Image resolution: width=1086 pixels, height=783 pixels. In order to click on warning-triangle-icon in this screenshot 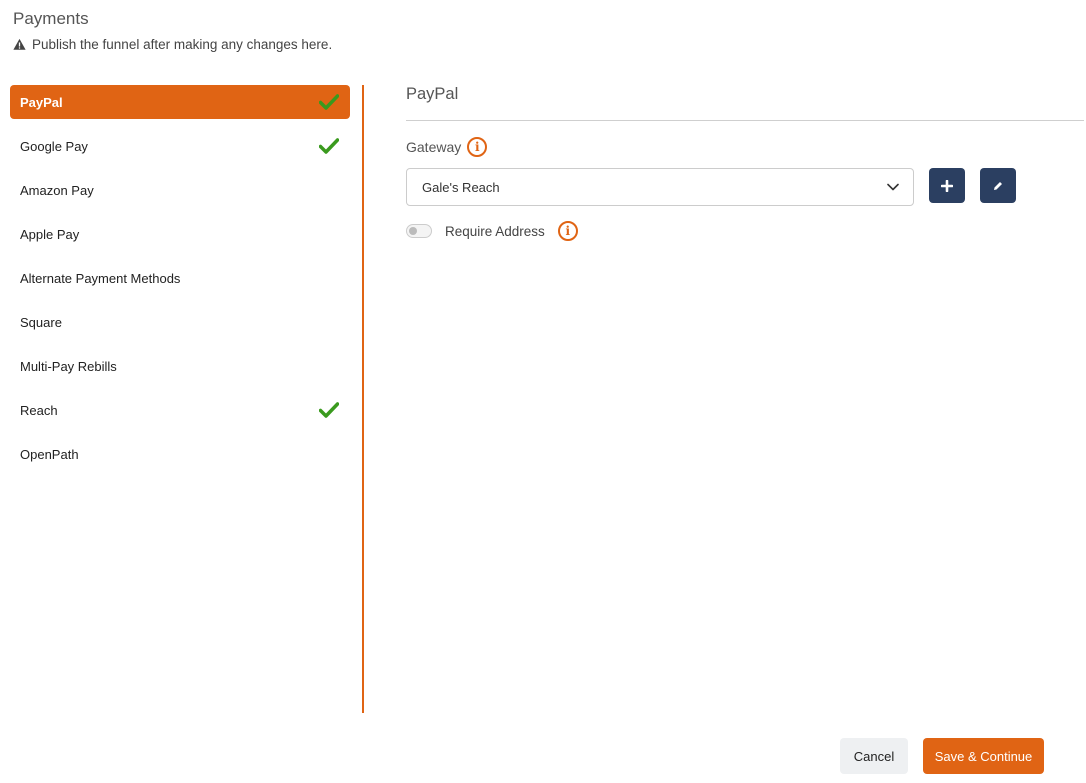, I will do `click(19, 44)`.